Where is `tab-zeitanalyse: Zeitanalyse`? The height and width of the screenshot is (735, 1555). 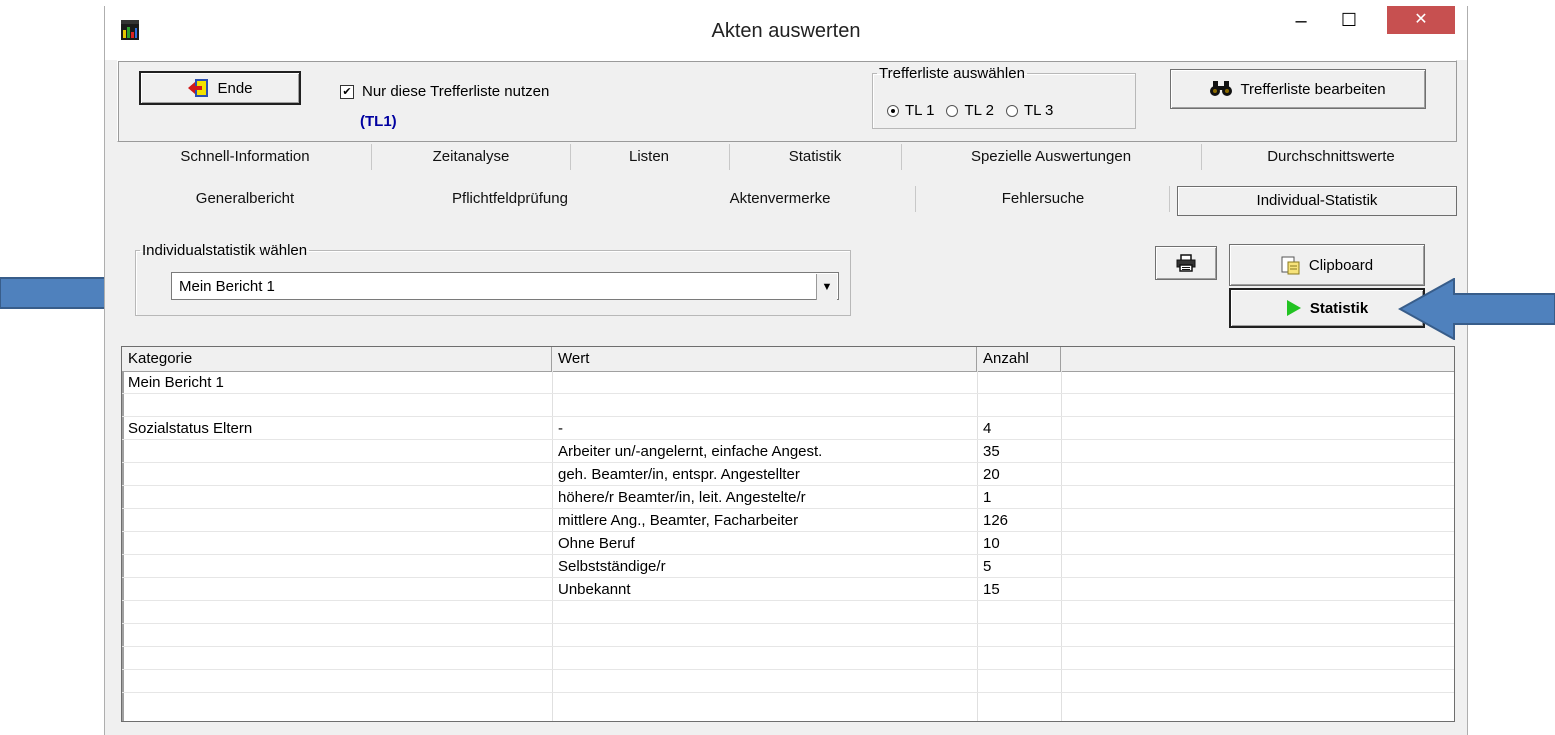 tab-zeitanalyse: Zeitanalyse is located at coordinates (471, 156).